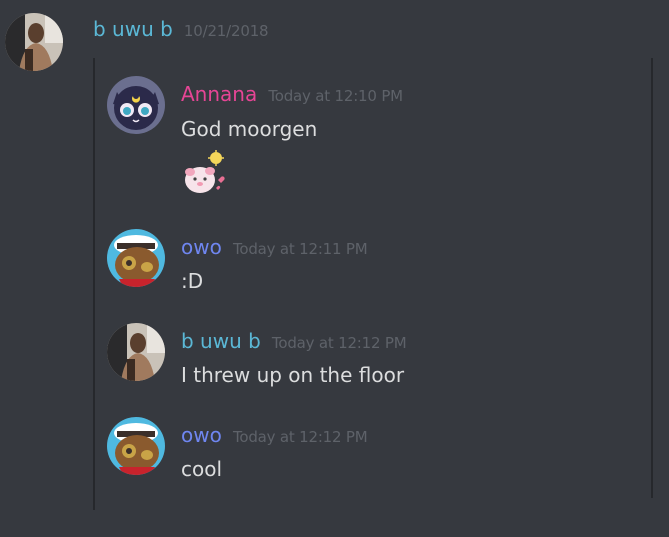 Image resolution: width=669 pixels, height=537 pixels. What do you see at coordinates (293, 375) in the screenshot?
I see `message-text: I threw up on the floor` at bounding box center [293, 375].